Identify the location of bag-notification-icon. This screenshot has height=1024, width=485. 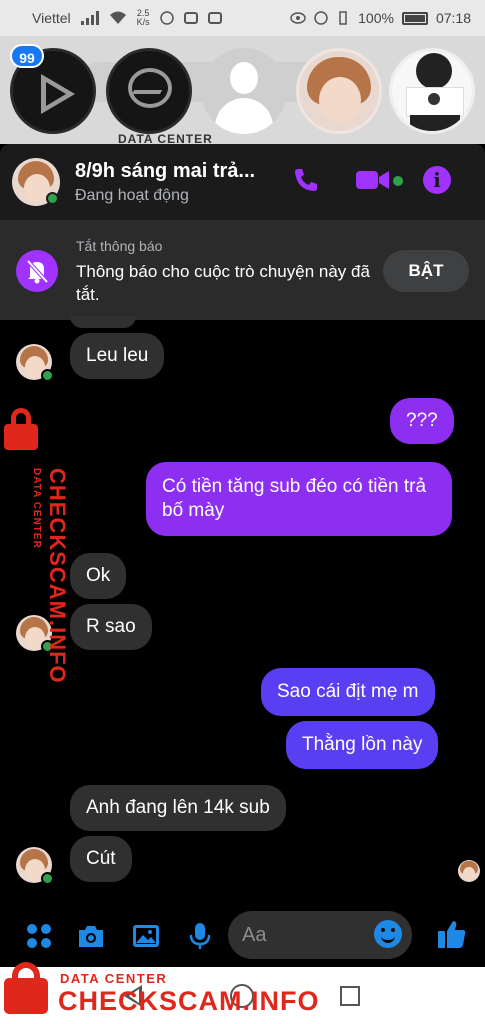
(190, 18).